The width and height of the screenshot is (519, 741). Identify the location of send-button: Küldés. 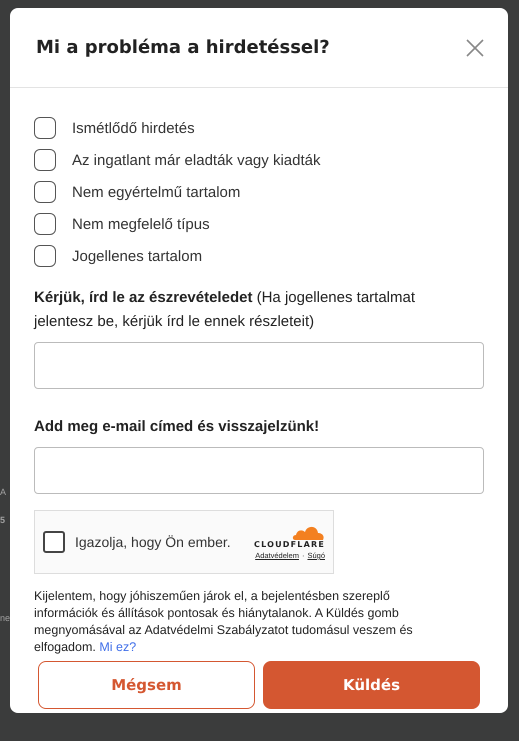
(371, 685).